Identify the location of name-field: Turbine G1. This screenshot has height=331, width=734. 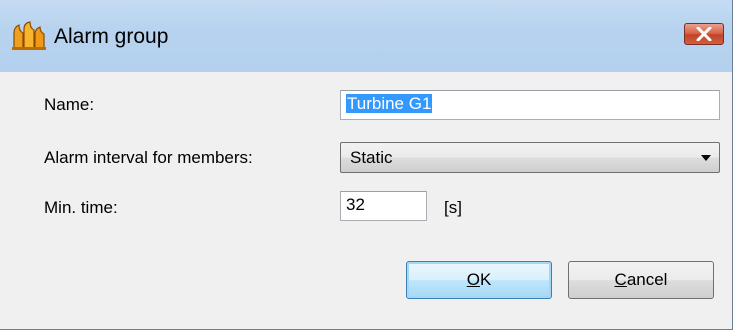
(530, 105).